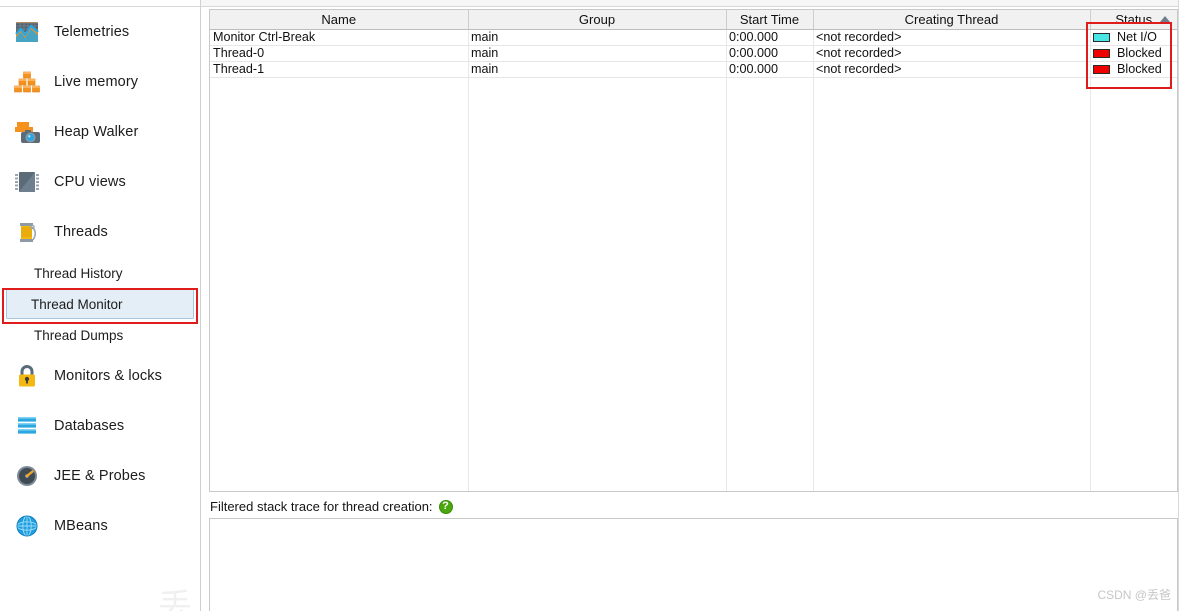 The height and width of the screenshot is (611, 1183). I want to click on sidebar-item-threads: Threads, so click(100, 232).